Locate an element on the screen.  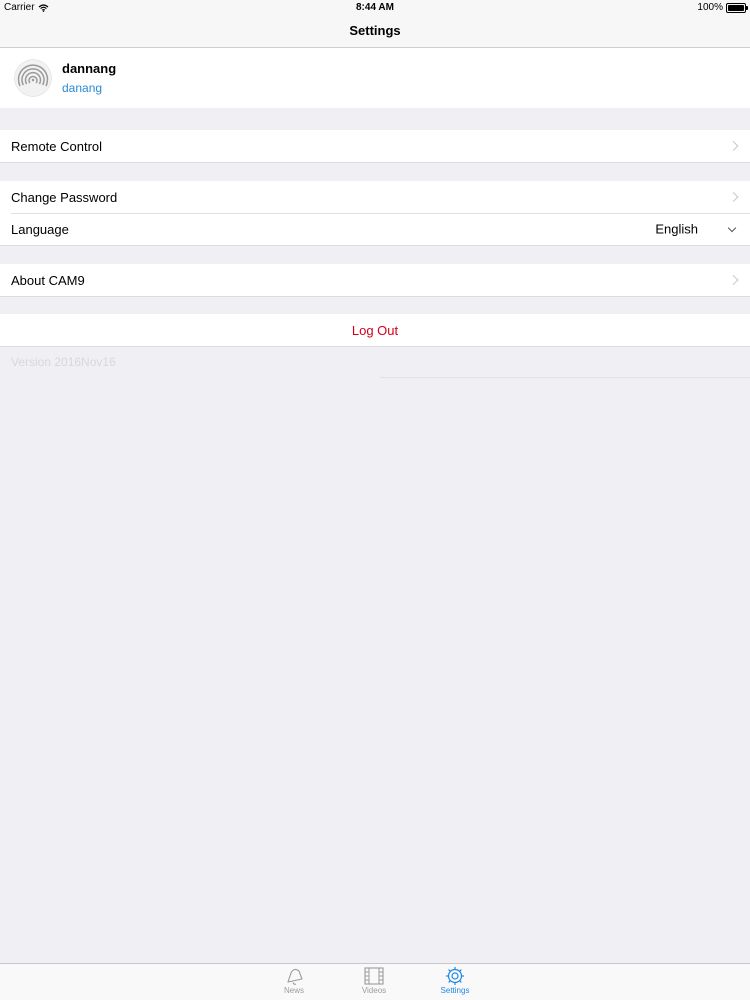
bell-icon is located at coordinates (295, 976).